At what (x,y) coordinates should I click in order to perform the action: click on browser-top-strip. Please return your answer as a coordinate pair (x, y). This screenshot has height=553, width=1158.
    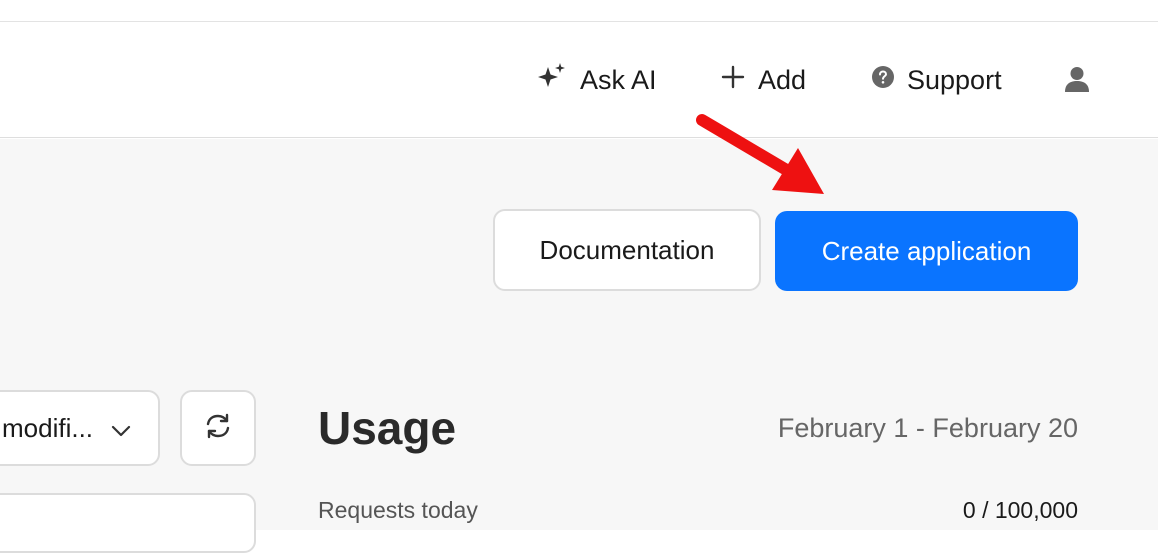
    Looking at the image, I should click on (579, 11).